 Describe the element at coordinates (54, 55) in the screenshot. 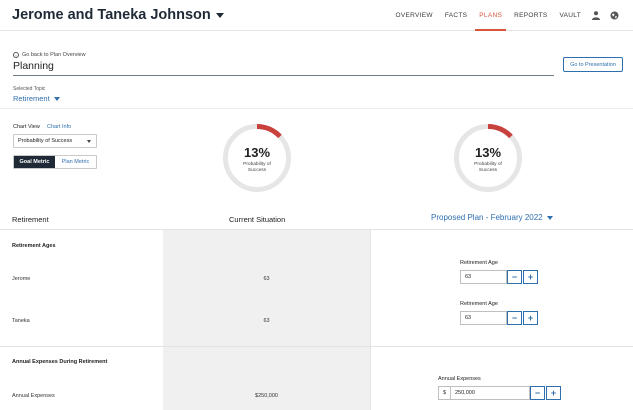

I see `back-link-label: Go back to Plan Overview` at that location.